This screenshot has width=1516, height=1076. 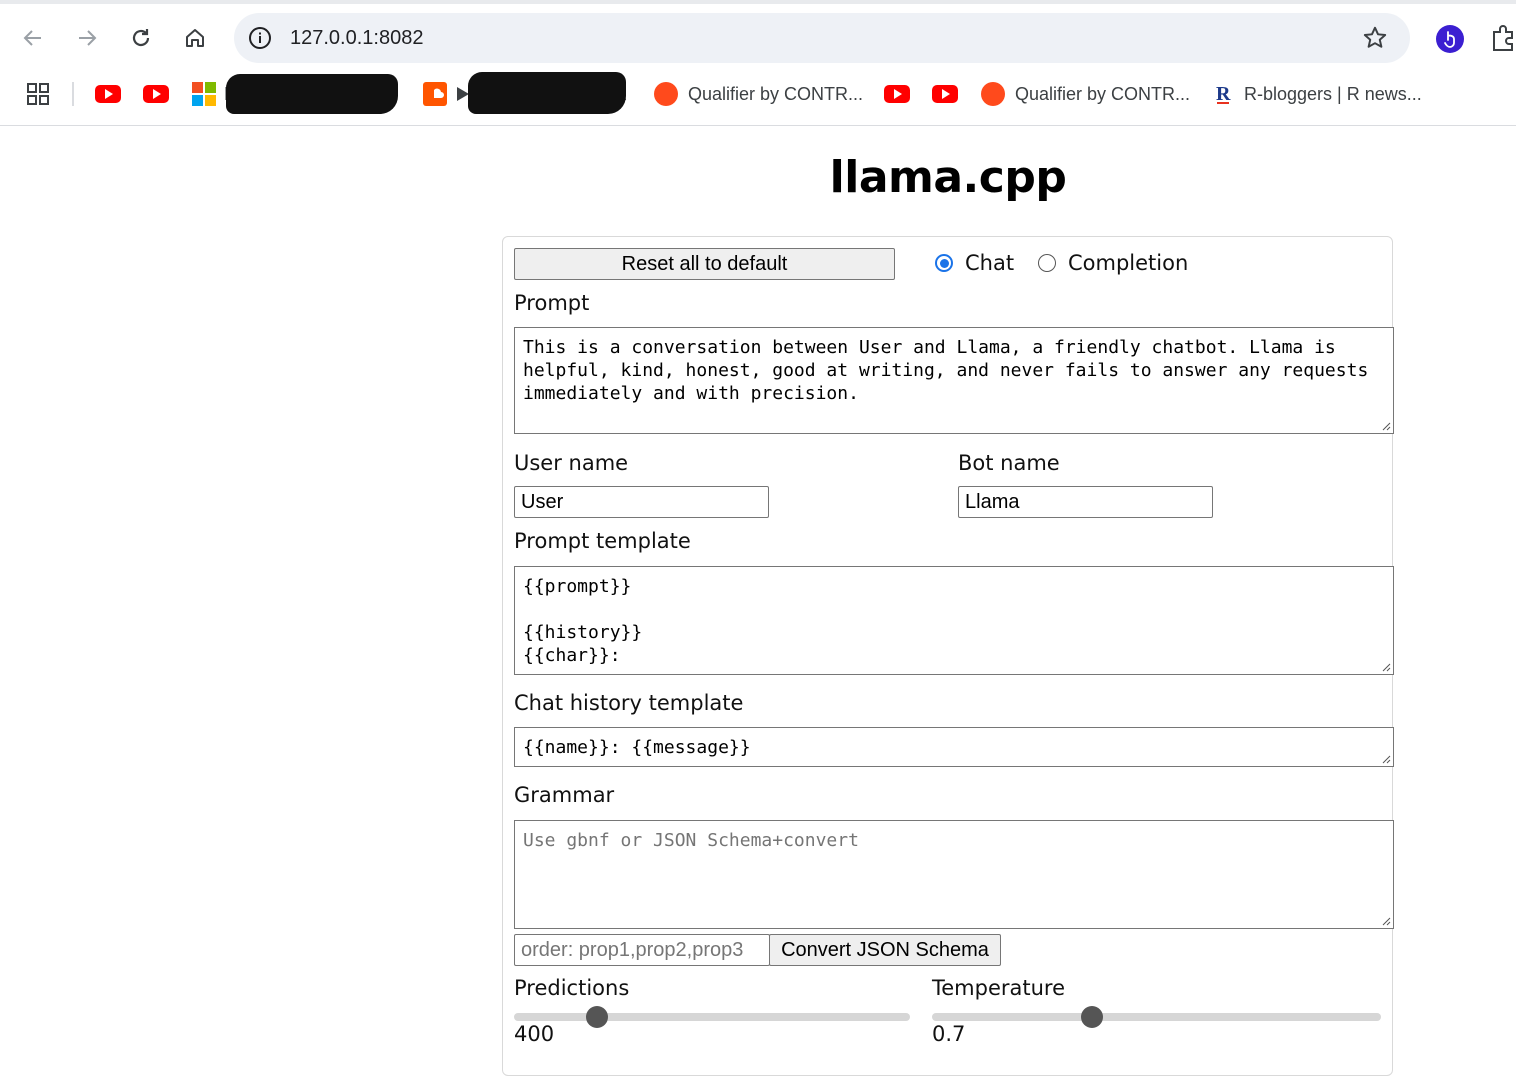 I want to click on page-title: llama.cpp, so click(x=948, y=177).